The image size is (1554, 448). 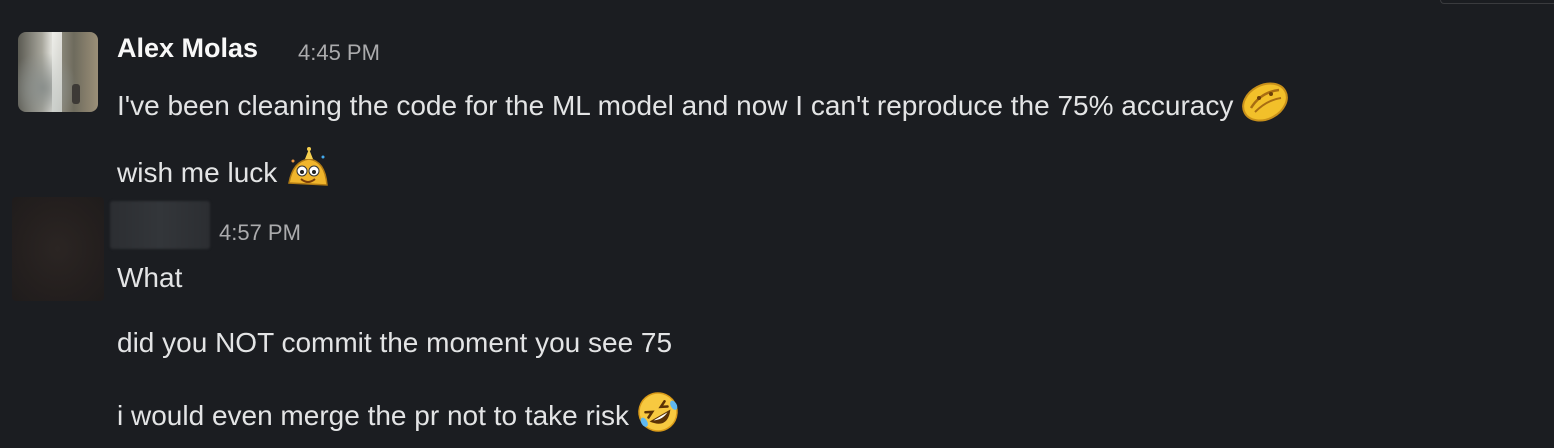 What do you see at coordinates (307, 172) in the screenshot?
I see `party-blob-icon` at bounding box center [307, 172].